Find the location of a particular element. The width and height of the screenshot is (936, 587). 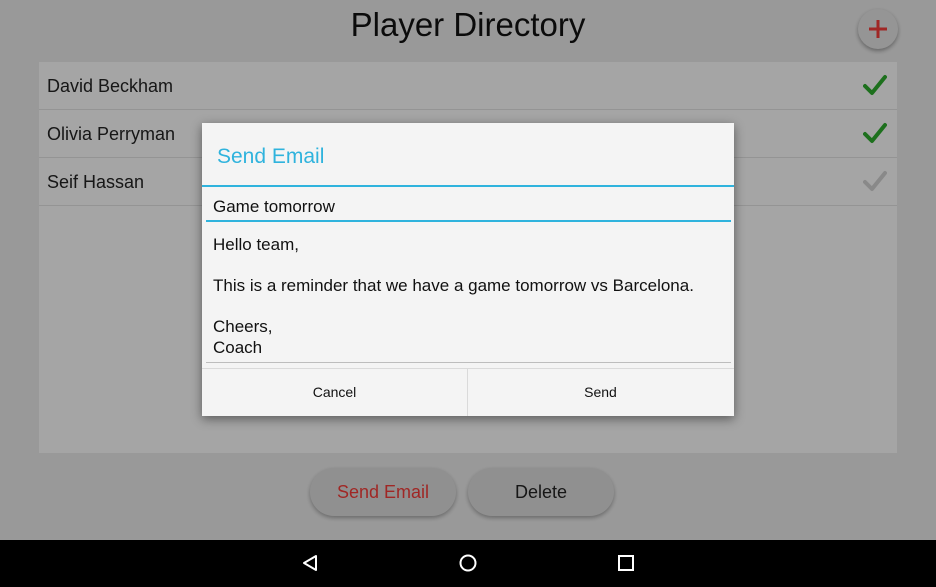

home-circle-icon is located at coordinates (468, 563).